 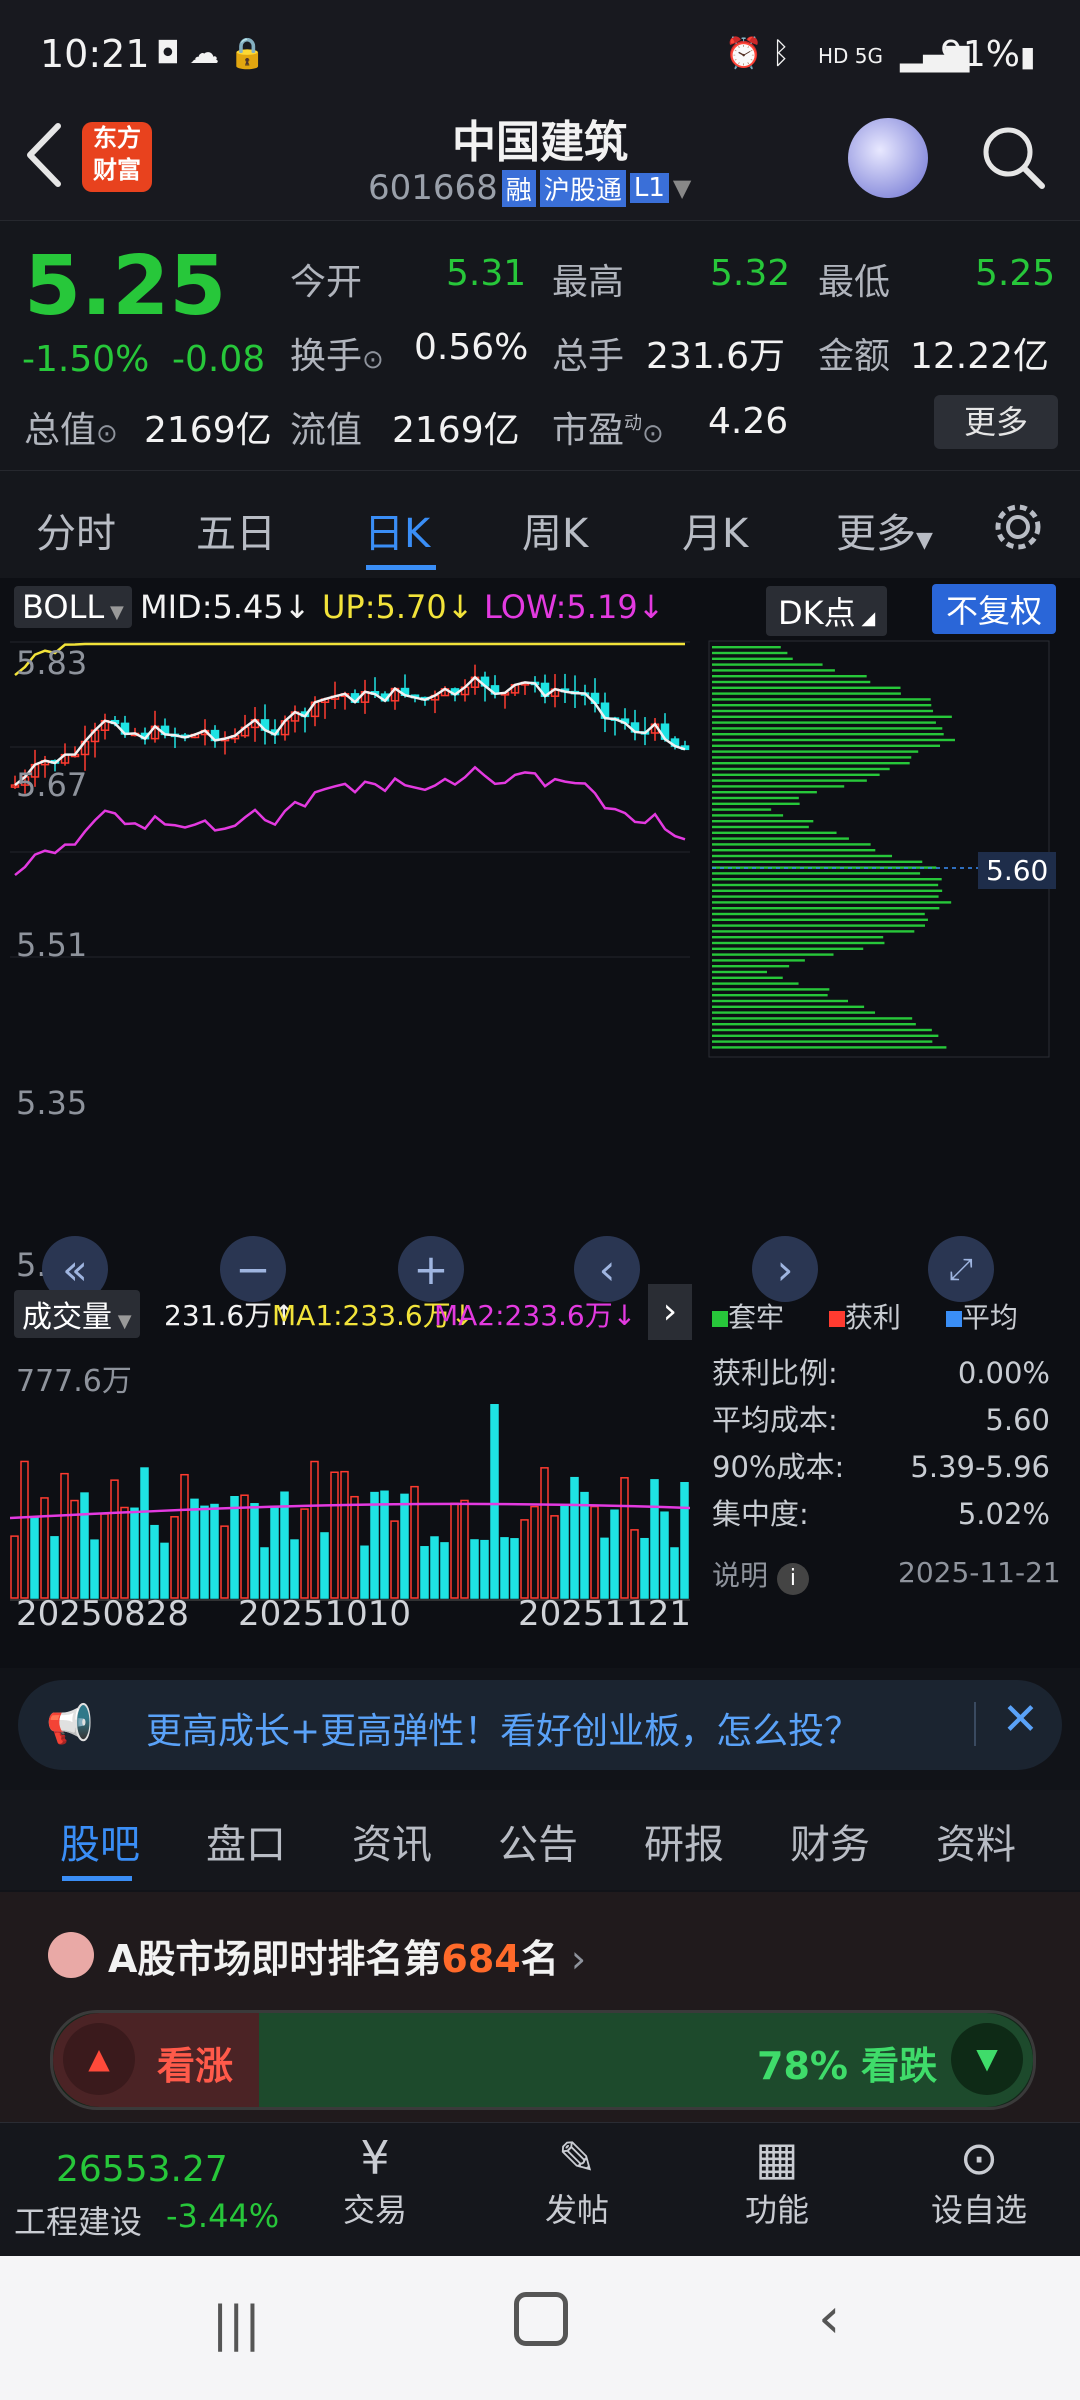 I want to click on boll-mid-line, so click(x=350, y=731).